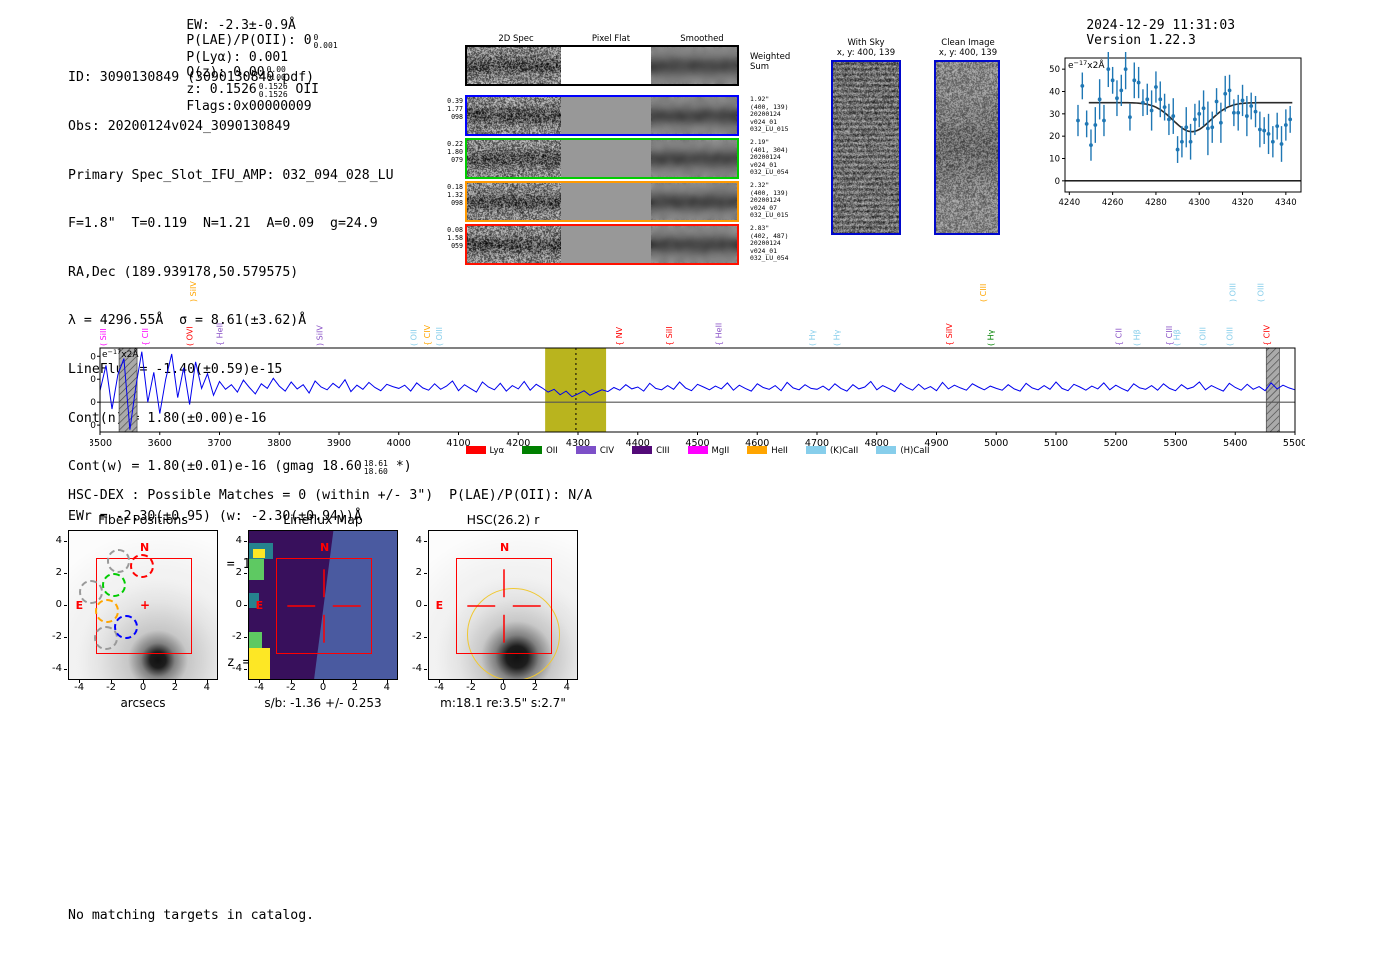 Image resolution: width=1400 pixels, height=953 pixels. I want to click on svg-text: 4340, so click(1286, 203).